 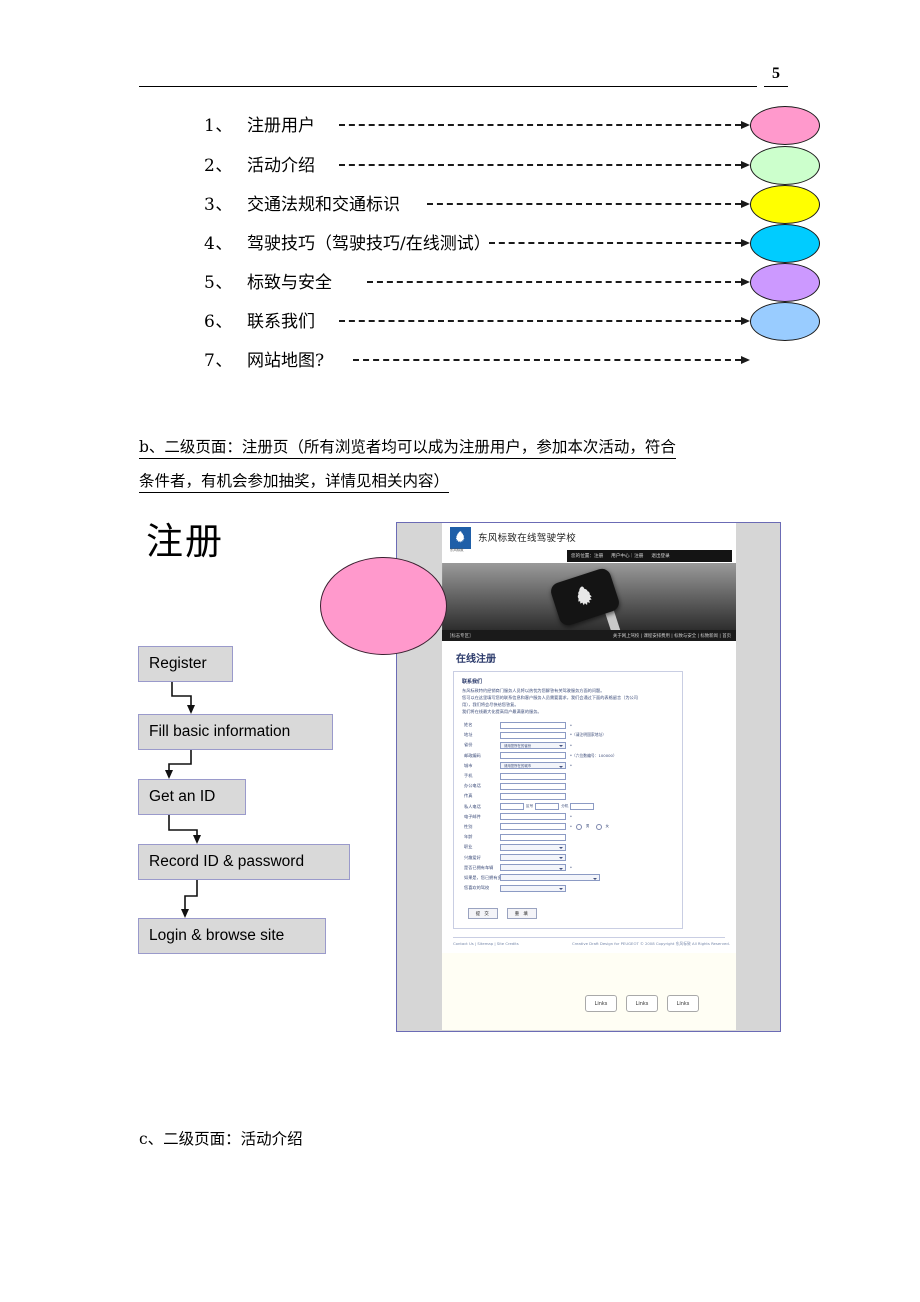 What do you see at coordinates (598, 826) in the screenshot?
I see `gender-radio-female` at bounding box center [598, 826].